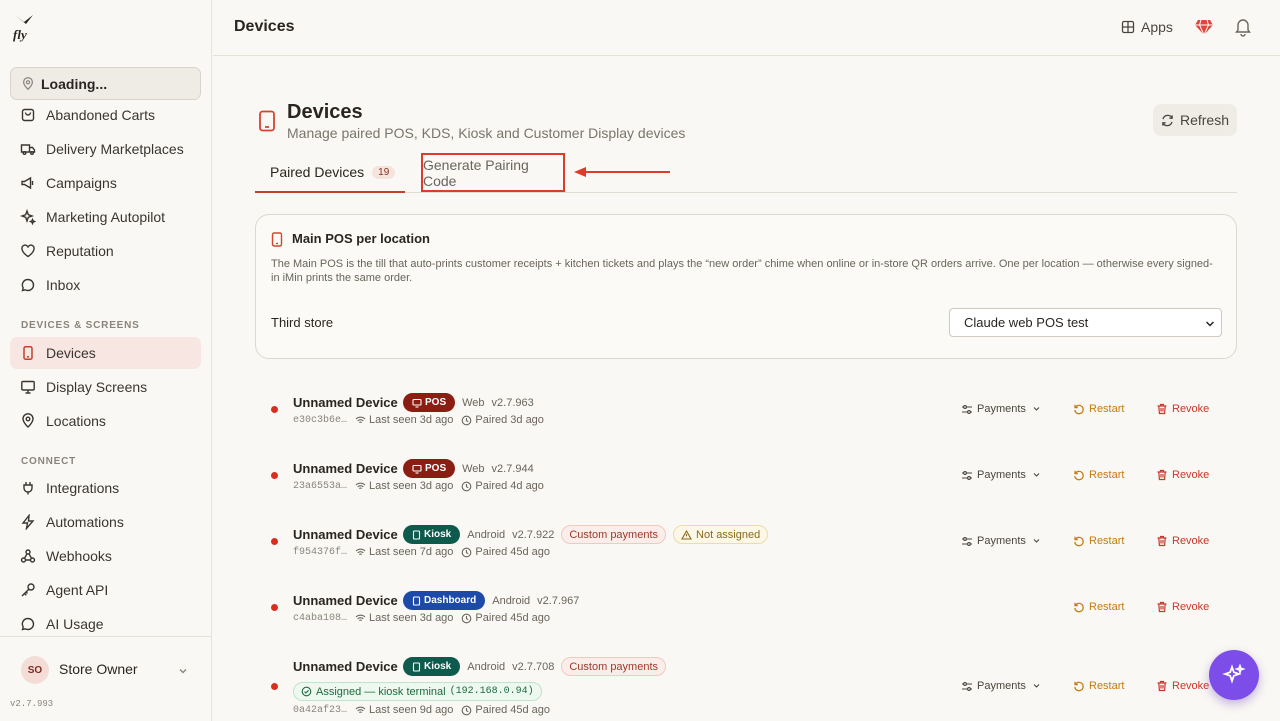 The image size is (1280, 721). Describe the element at coordinates (105, 522) in the screenshot. I see `sidebar-item-automations: Automations` at that location.